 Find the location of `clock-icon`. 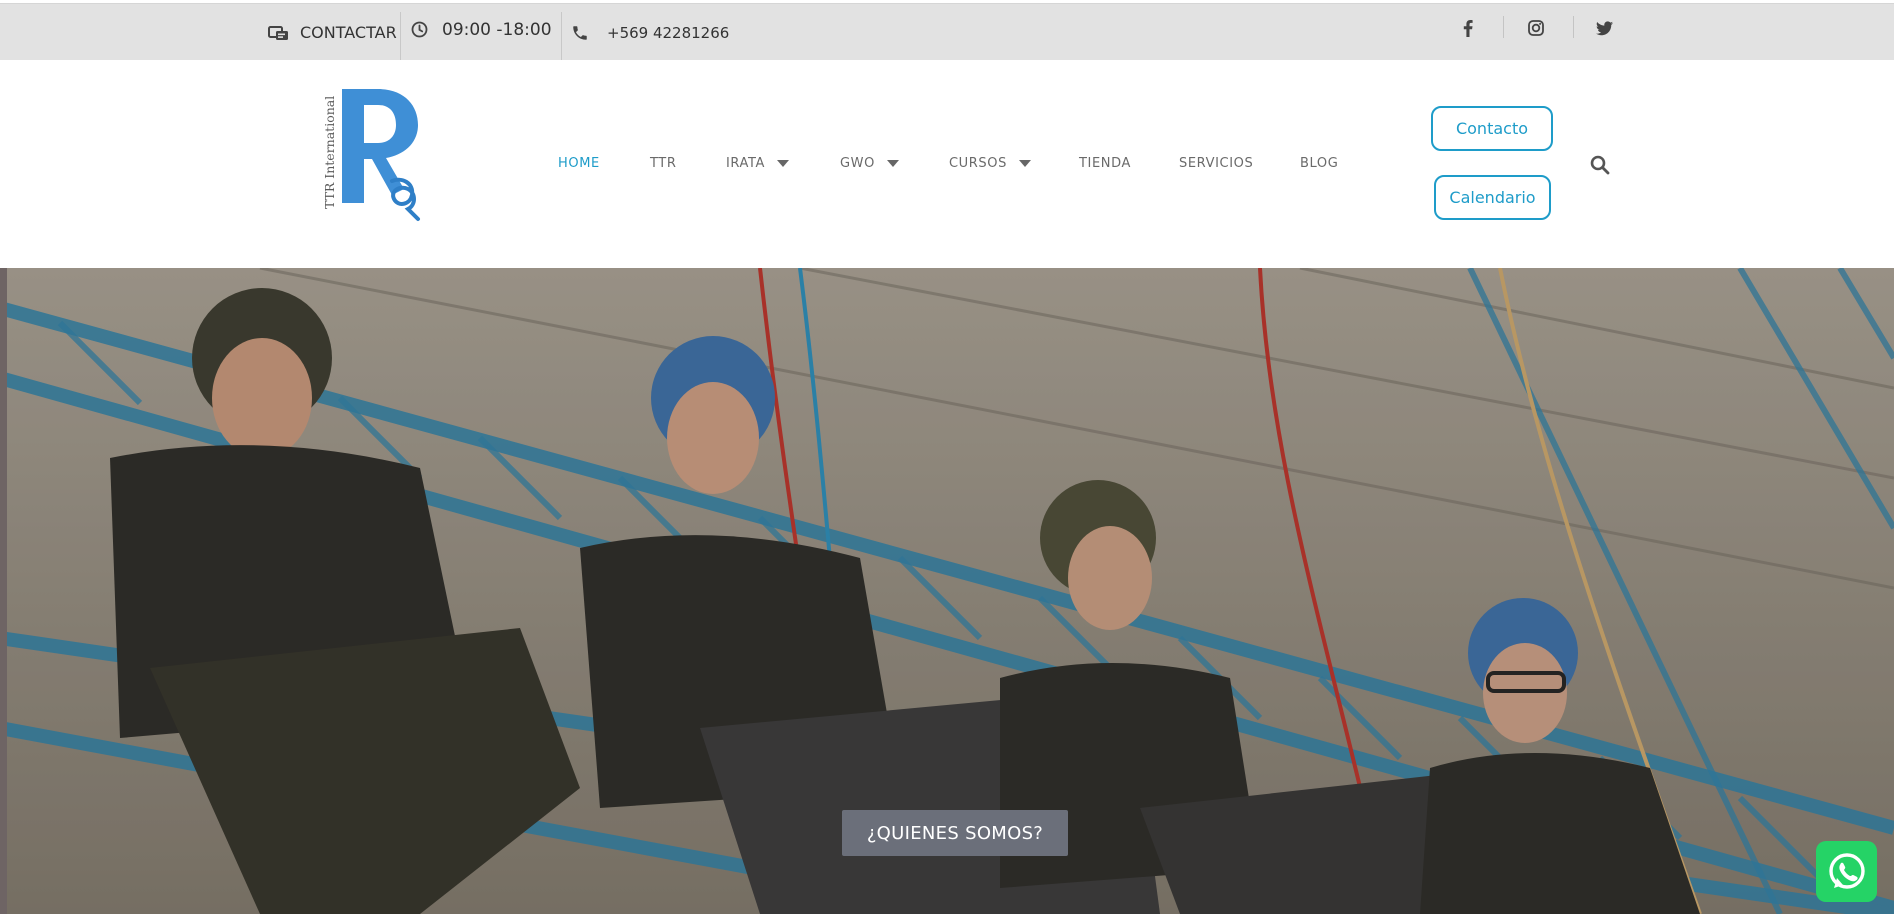

clock-icon is located at coordinates (419, 29).